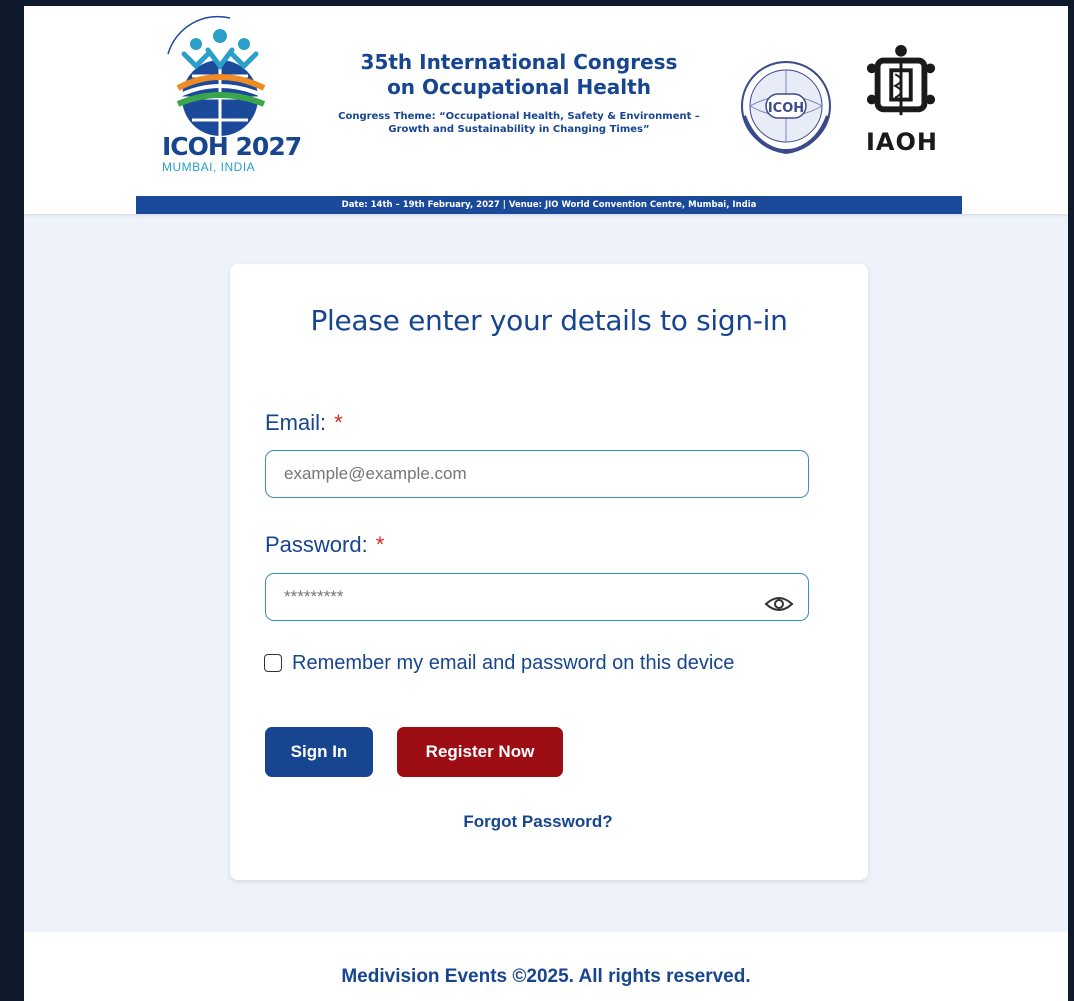 This screenshot has width=1074, height=1001. I want to click on logo-subtitle: MUMBAI, INDIA, so click(209, 167).